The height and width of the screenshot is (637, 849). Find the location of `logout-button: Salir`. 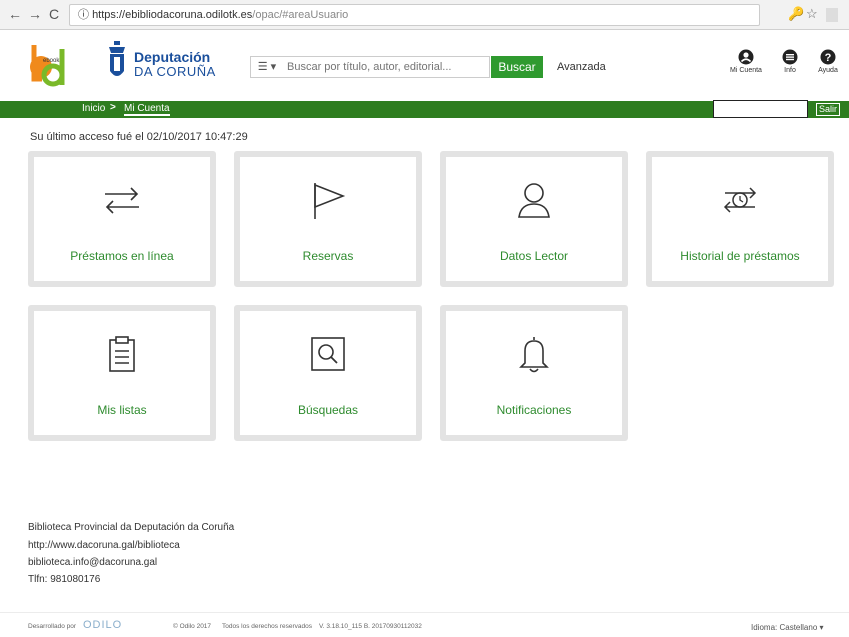

logout-button: Salir is located at coordinates (828, 109).